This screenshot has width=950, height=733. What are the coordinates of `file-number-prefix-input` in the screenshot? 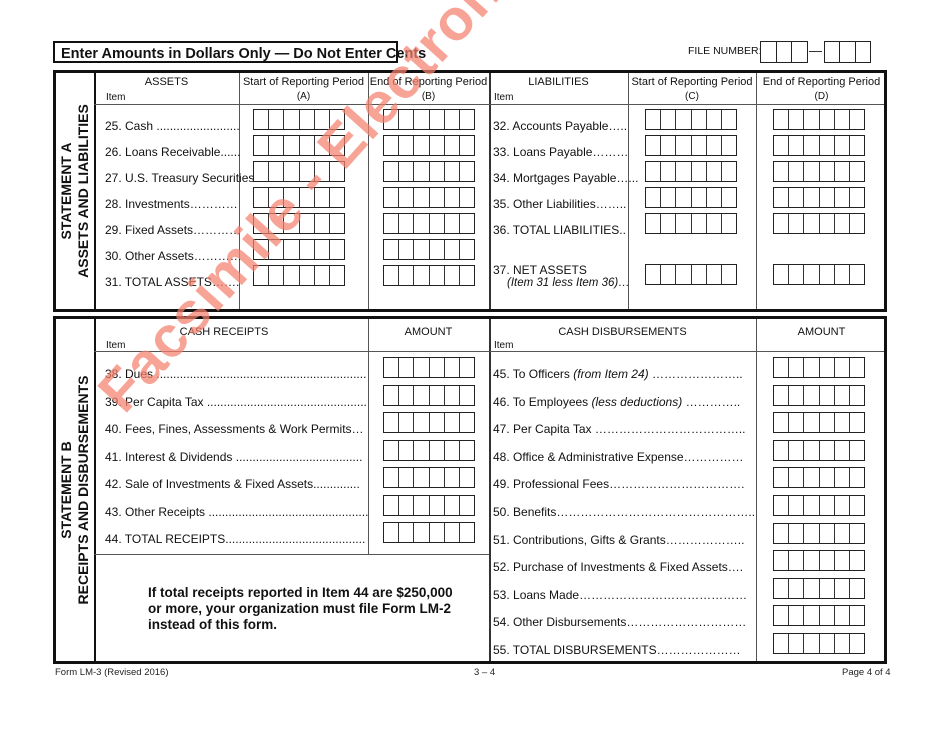 It's located at (784, 52).